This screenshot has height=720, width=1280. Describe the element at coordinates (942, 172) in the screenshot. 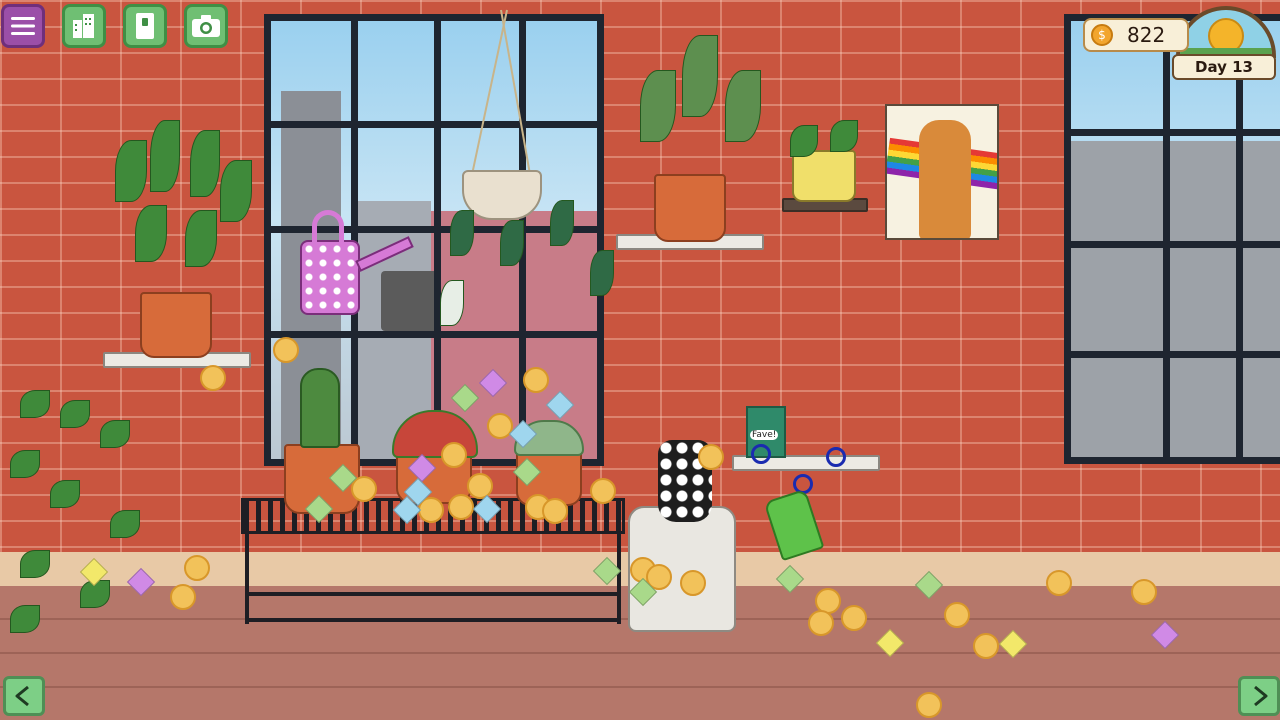

I see `rainbow-cat-poster` at that location.